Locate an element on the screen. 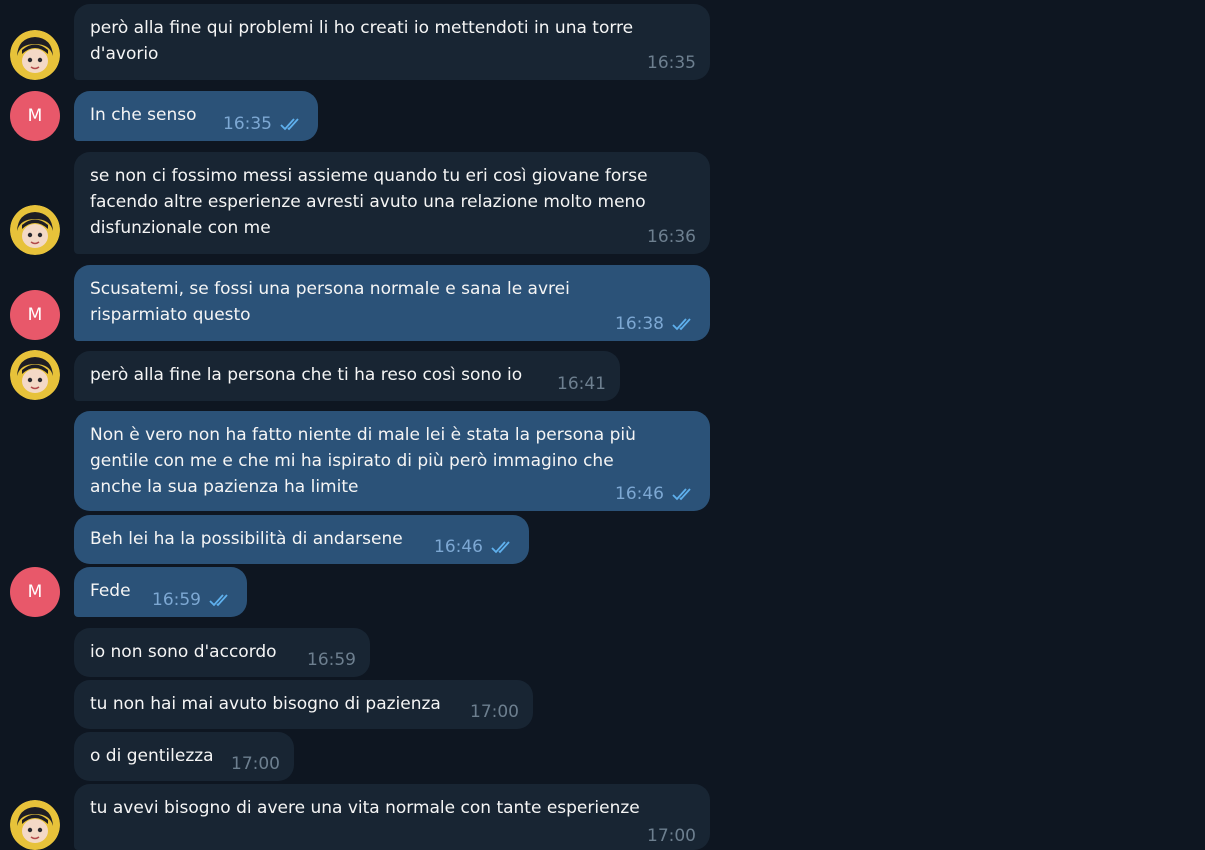 The image size is (1205, 850). message-text: tu non hai mai avuto bisogno di pazienza is located at coordinates (265, 704).